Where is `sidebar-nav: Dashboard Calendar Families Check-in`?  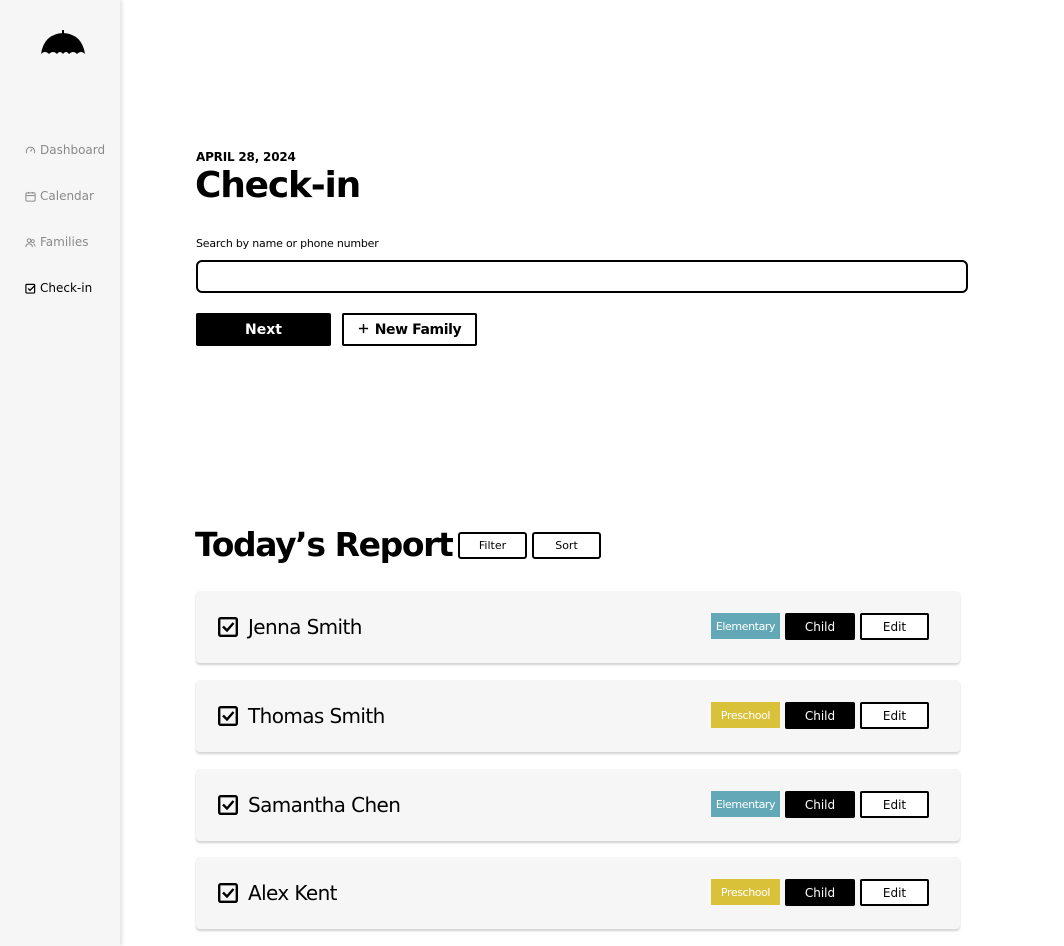
sidebar-nav: Dashboard Calendar Families Check-in is located at coordinates (65, 233).